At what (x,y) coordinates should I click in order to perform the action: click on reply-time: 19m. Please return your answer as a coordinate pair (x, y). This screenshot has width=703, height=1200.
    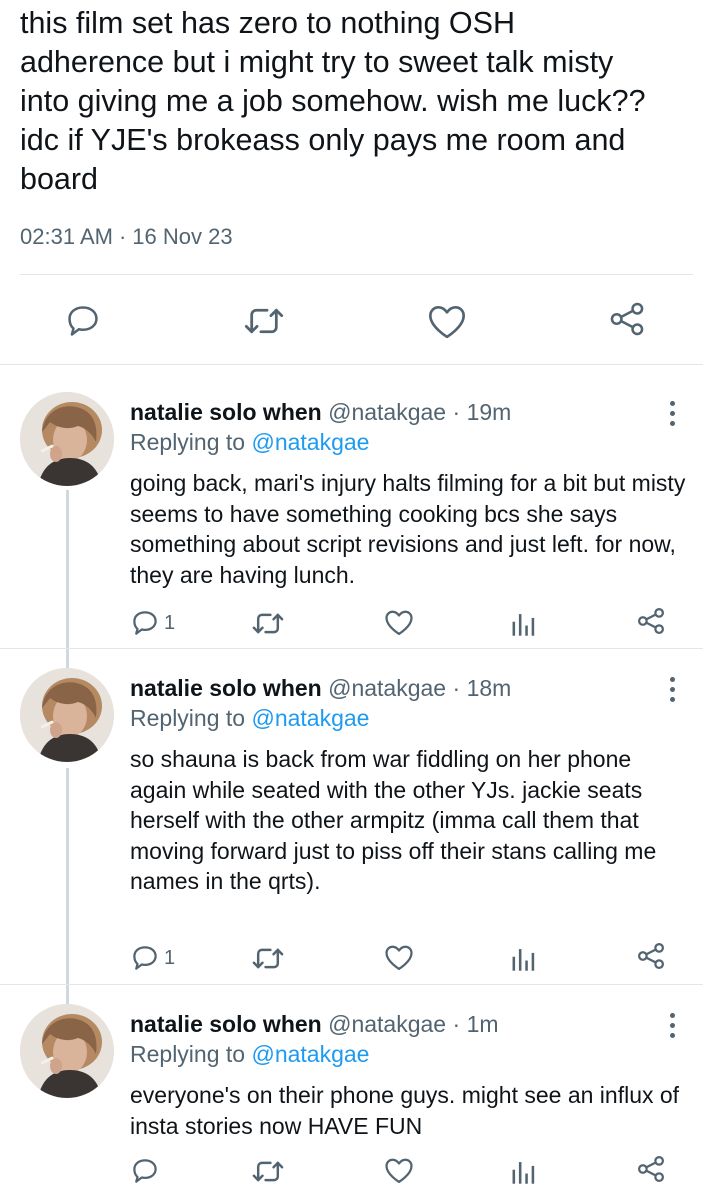
    Looking at the image, I should click on (489, 412).